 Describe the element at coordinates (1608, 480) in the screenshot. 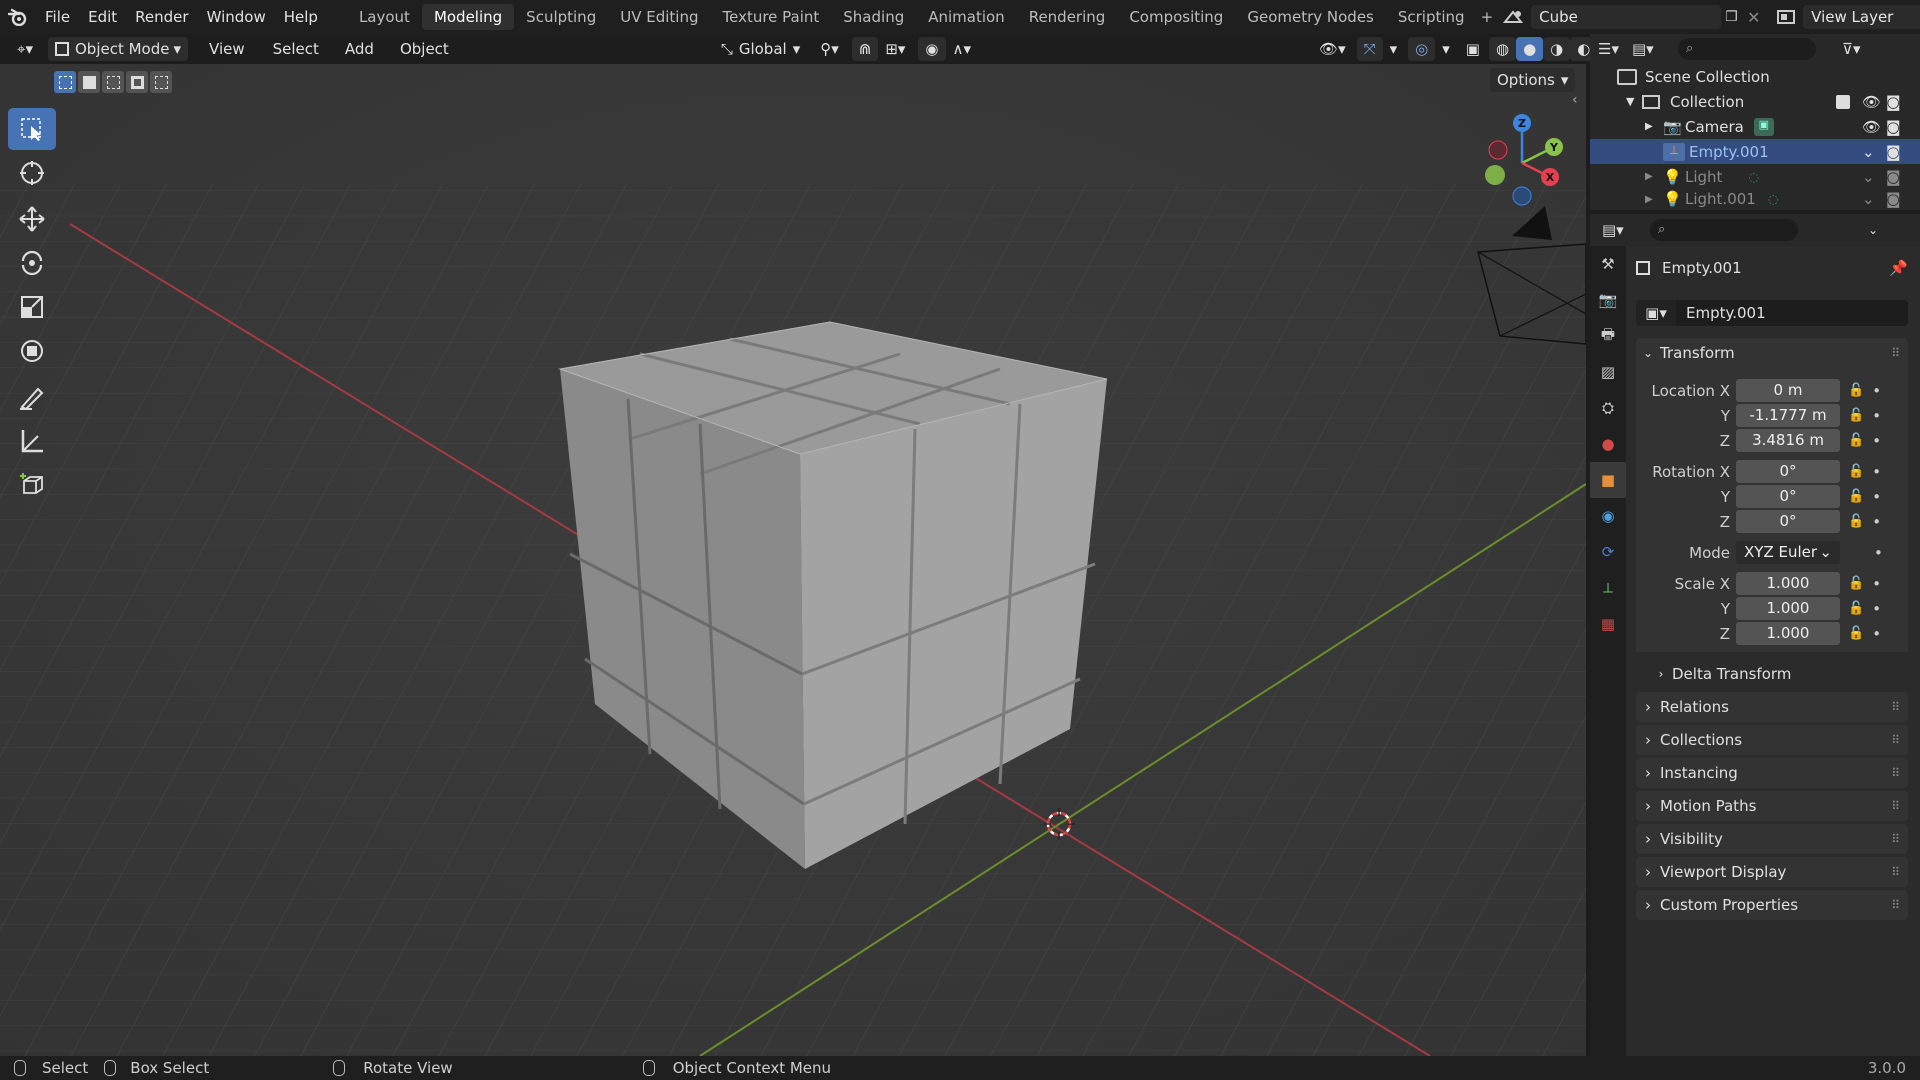

I see `tab-object-icon: ■` at that location.